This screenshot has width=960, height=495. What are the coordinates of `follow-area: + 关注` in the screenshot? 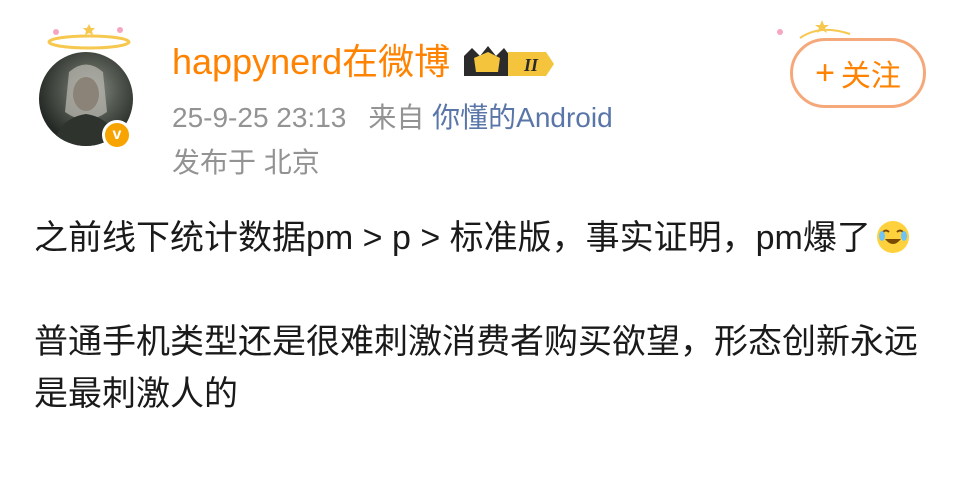 It's located at (850, 64).